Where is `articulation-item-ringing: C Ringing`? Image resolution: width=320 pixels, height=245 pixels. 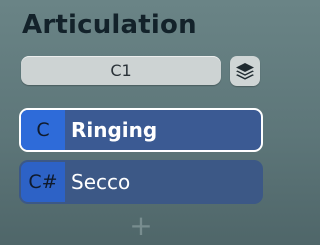 articulation-item-ringing: C Ringing is located at coordinates (141, 130).